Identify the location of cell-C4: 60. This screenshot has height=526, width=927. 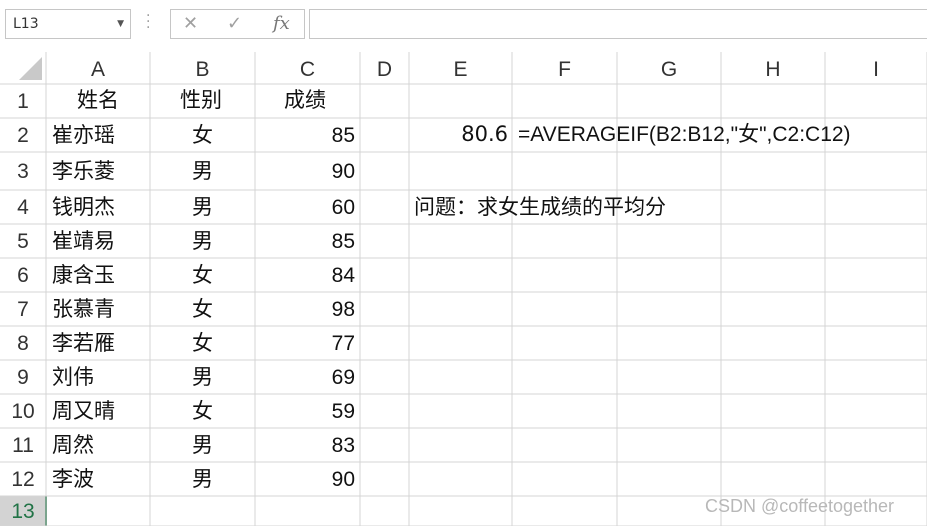
(305, 207).